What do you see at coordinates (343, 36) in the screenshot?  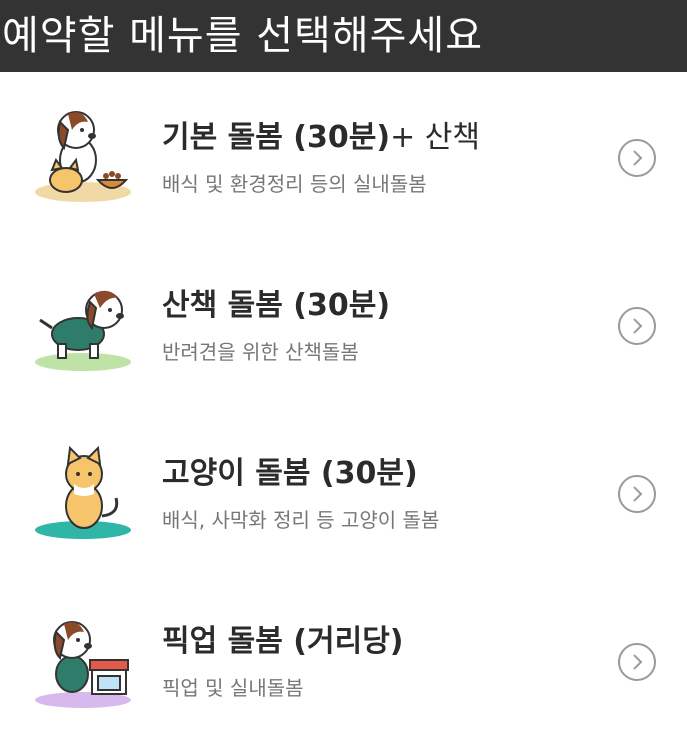 I see `page-title: 예약할 메뉴를 선택해주세요` at bounding box center [343, 36].